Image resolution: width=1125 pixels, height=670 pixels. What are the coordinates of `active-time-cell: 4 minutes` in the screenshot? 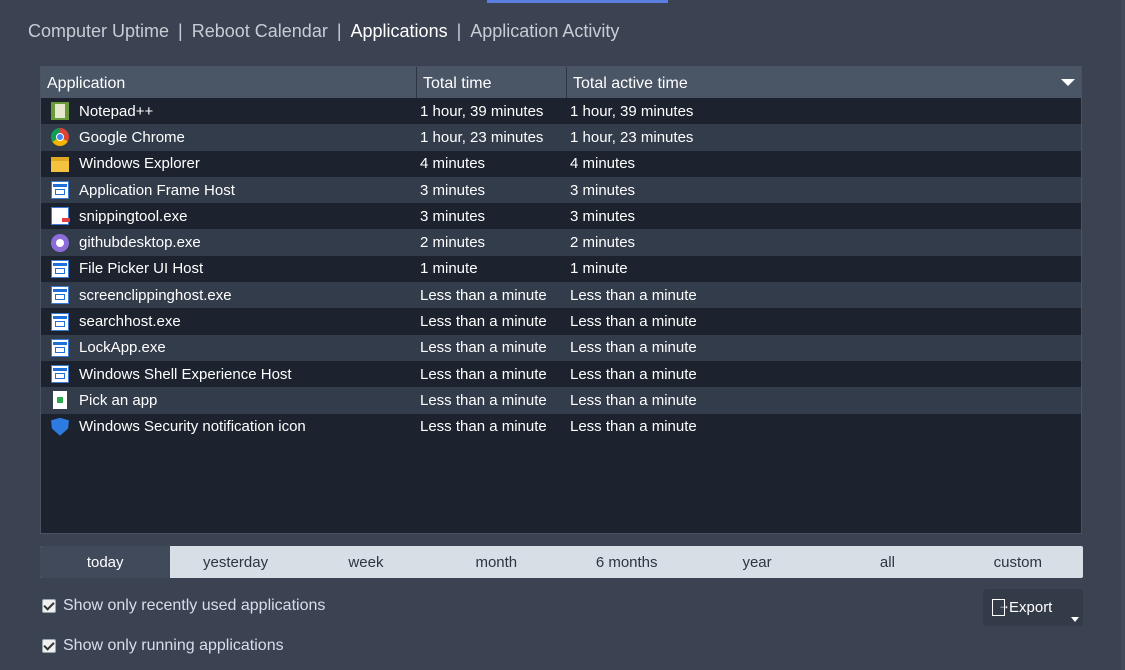 It's located at (603, 164).